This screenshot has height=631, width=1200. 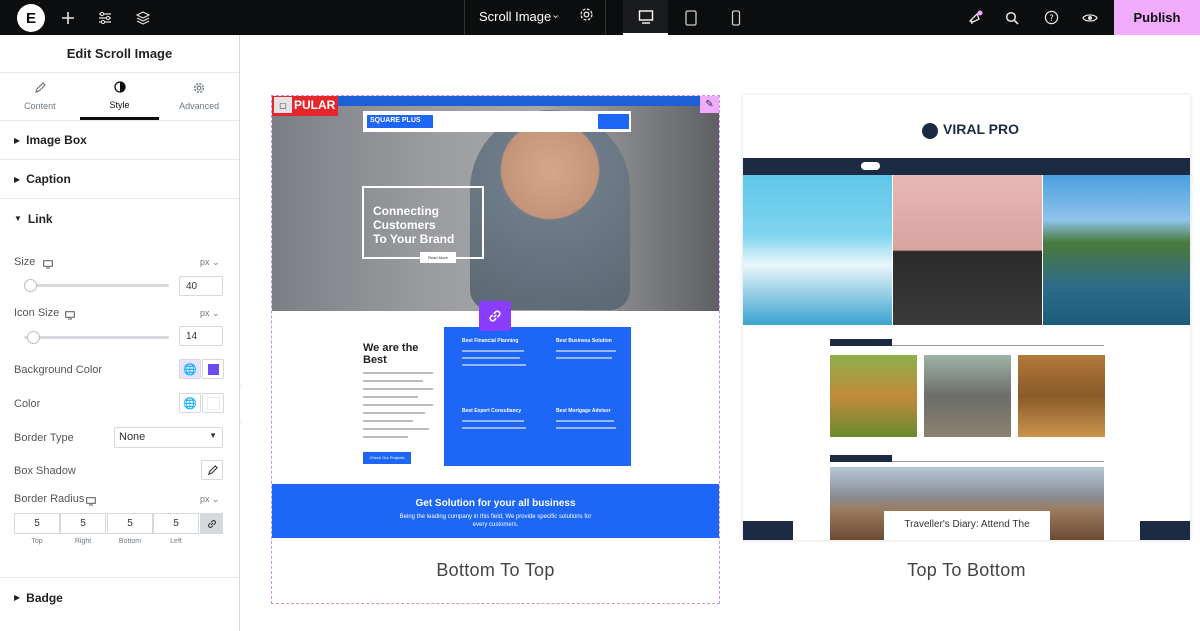 I want to click on tab-advanced-label: Advanced, so click(x=199, y=106).